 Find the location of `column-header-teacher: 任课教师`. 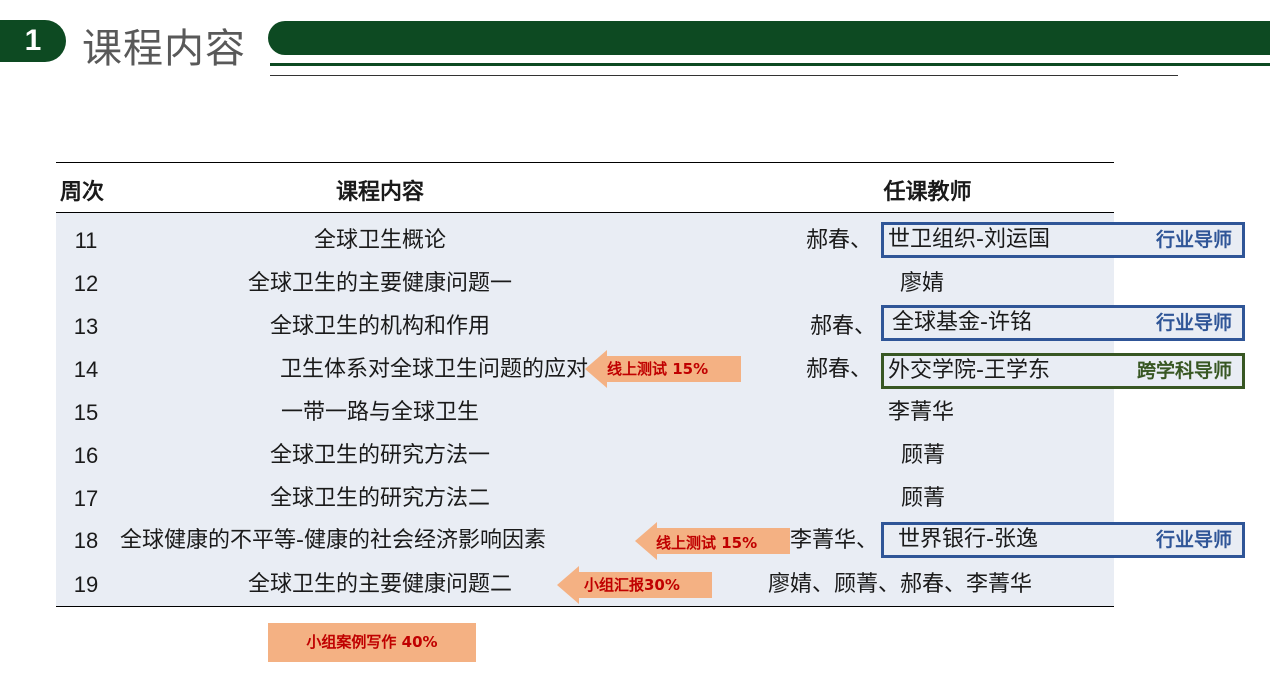

column-header-teacher: 任课教师 is located at coordinates (927, 192).